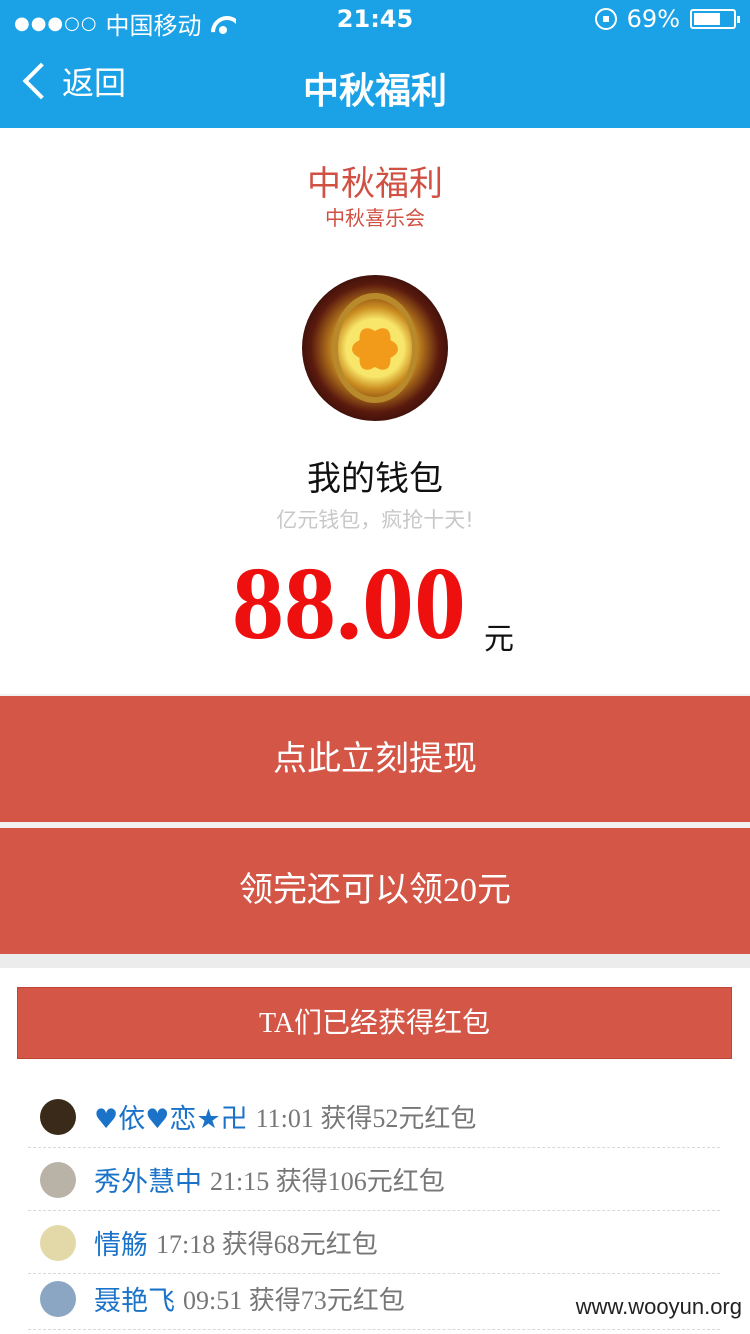 The width and height of the screenshot is (750, 1334). Describe the element at coordinates (375, 961) in the screenshot. I see `section-divider` at that location.